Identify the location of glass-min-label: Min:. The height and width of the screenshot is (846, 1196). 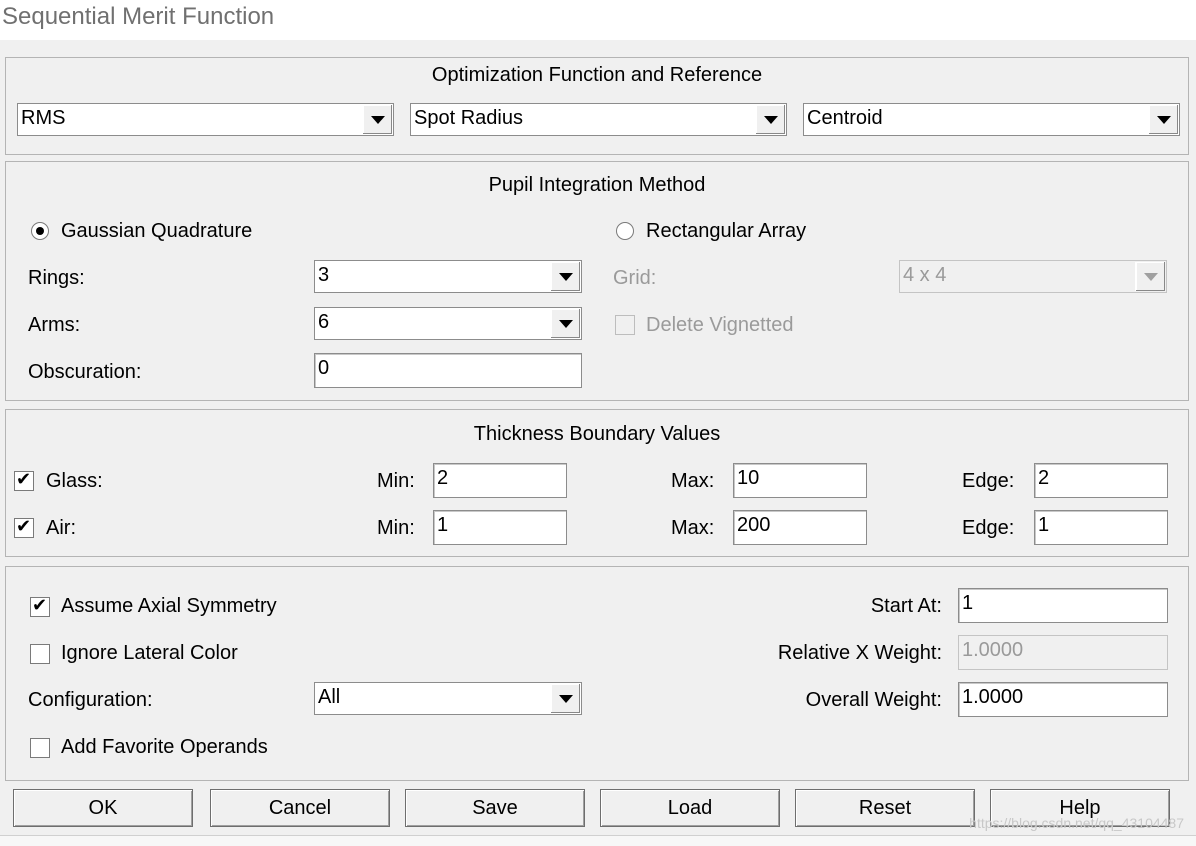
(396, 481).